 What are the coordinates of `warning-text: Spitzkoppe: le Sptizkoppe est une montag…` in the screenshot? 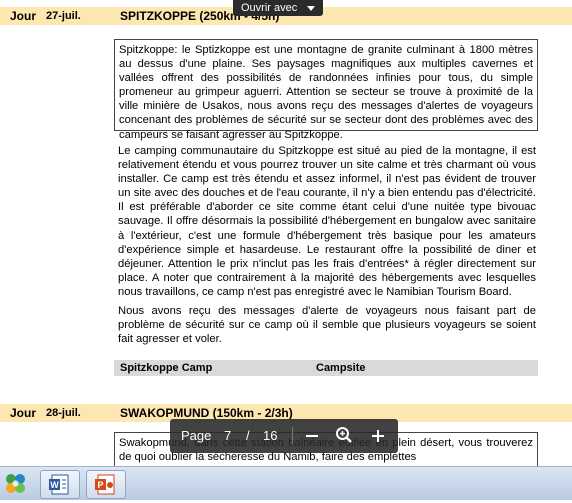 It's located at (326, 92).